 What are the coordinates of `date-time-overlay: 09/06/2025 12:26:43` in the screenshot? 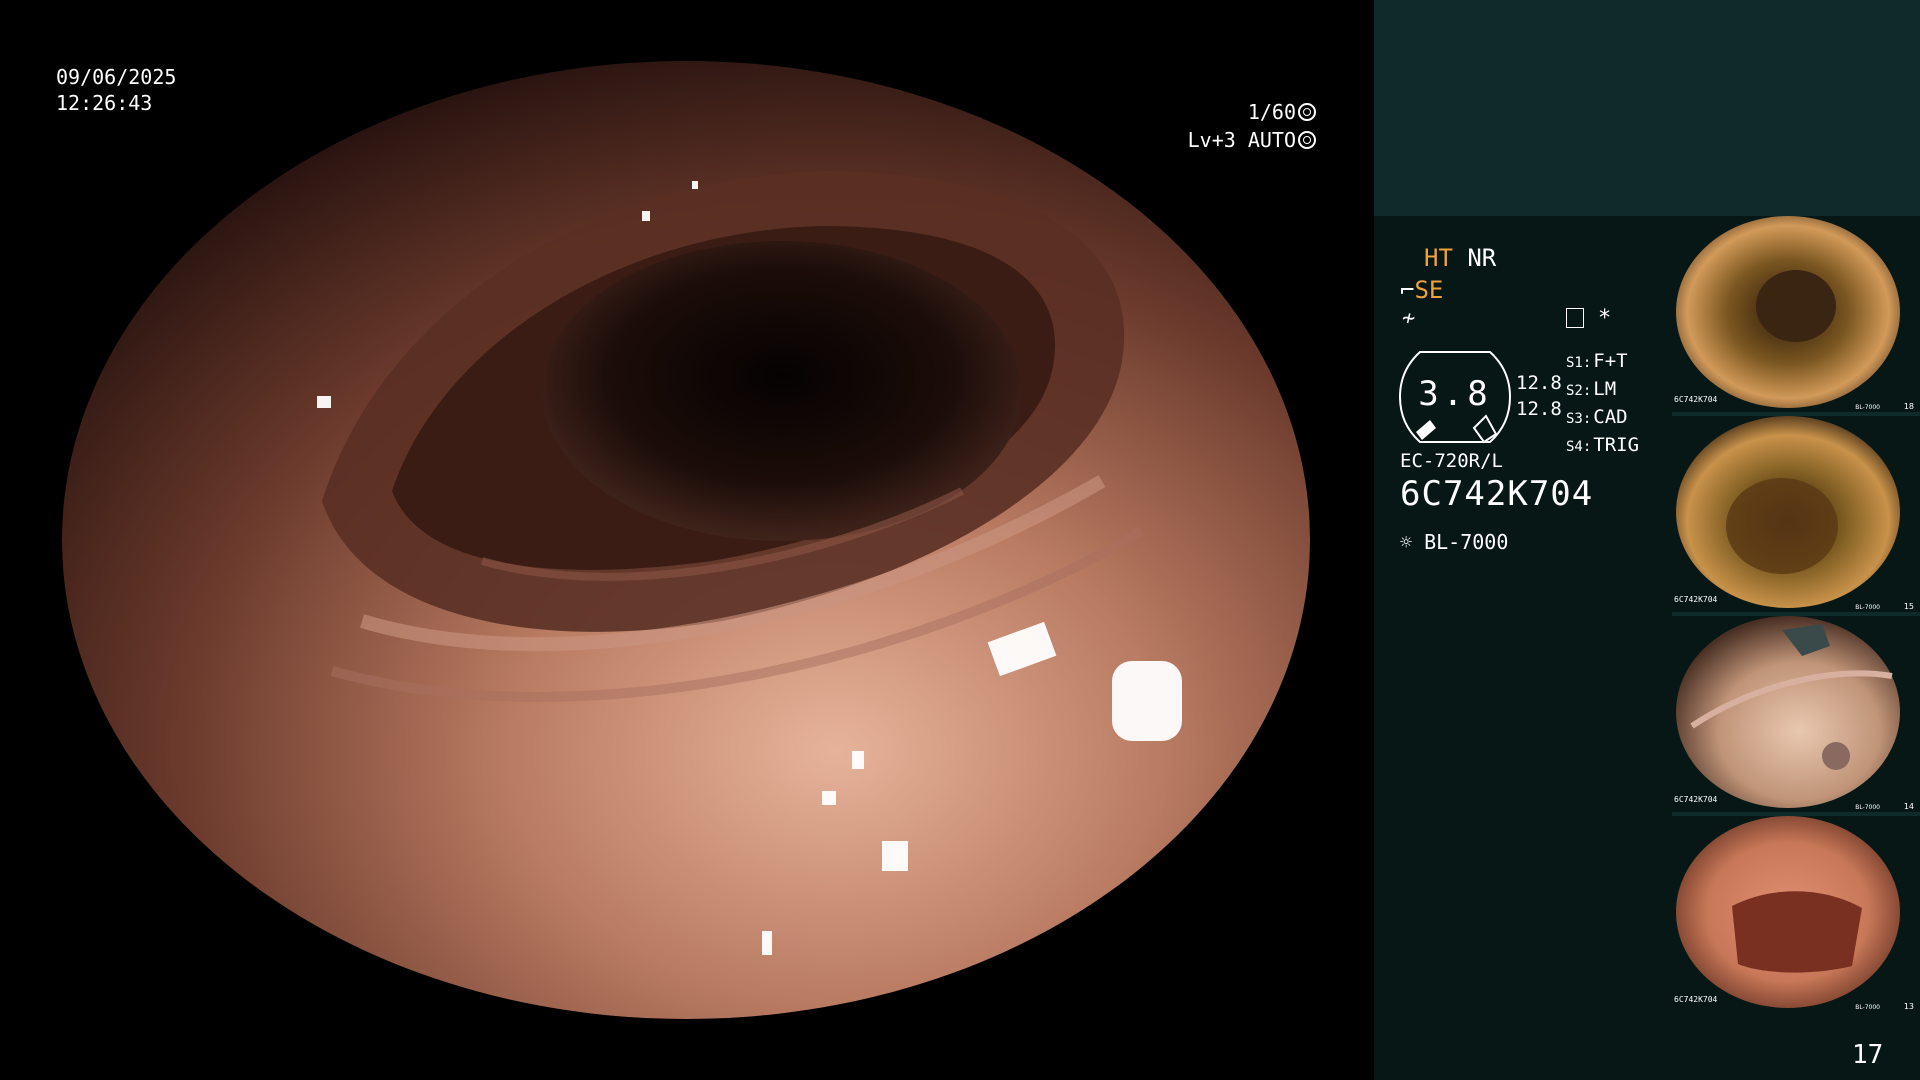 It's located at (116, 90).